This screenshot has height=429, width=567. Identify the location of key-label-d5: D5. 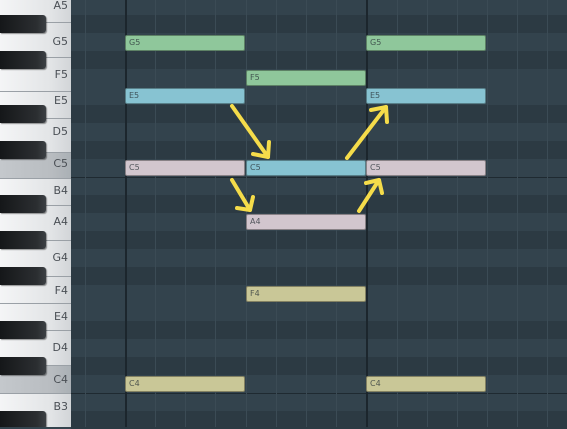
(60, 131).